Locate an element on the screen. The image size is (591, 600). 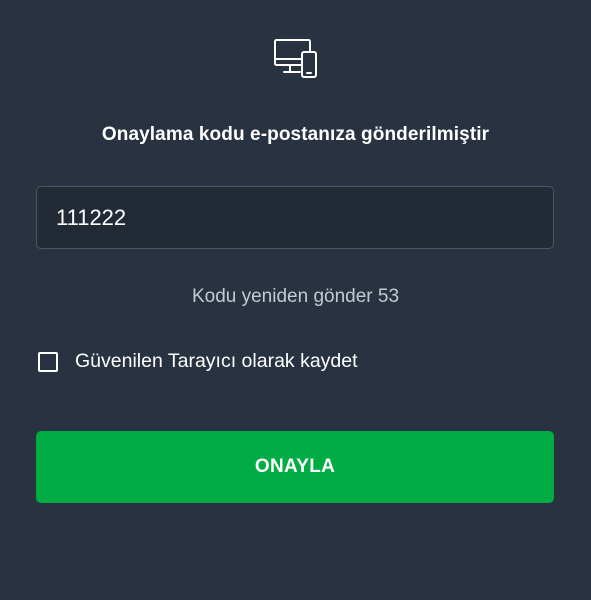
resend-countdown: 53 is located at coordinates (388, 296).